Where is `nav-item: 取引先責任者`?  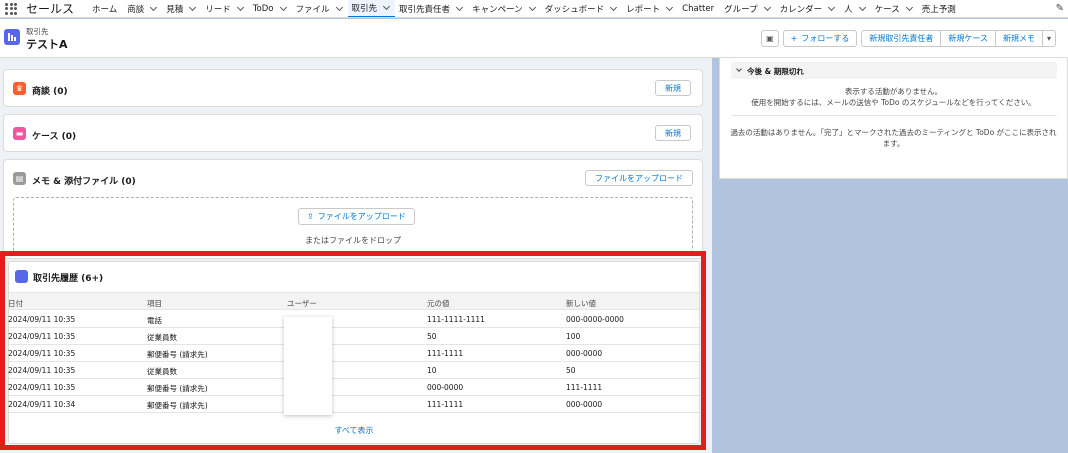
nav-item: 取引先責任者 is located at coordinates (431, 8).